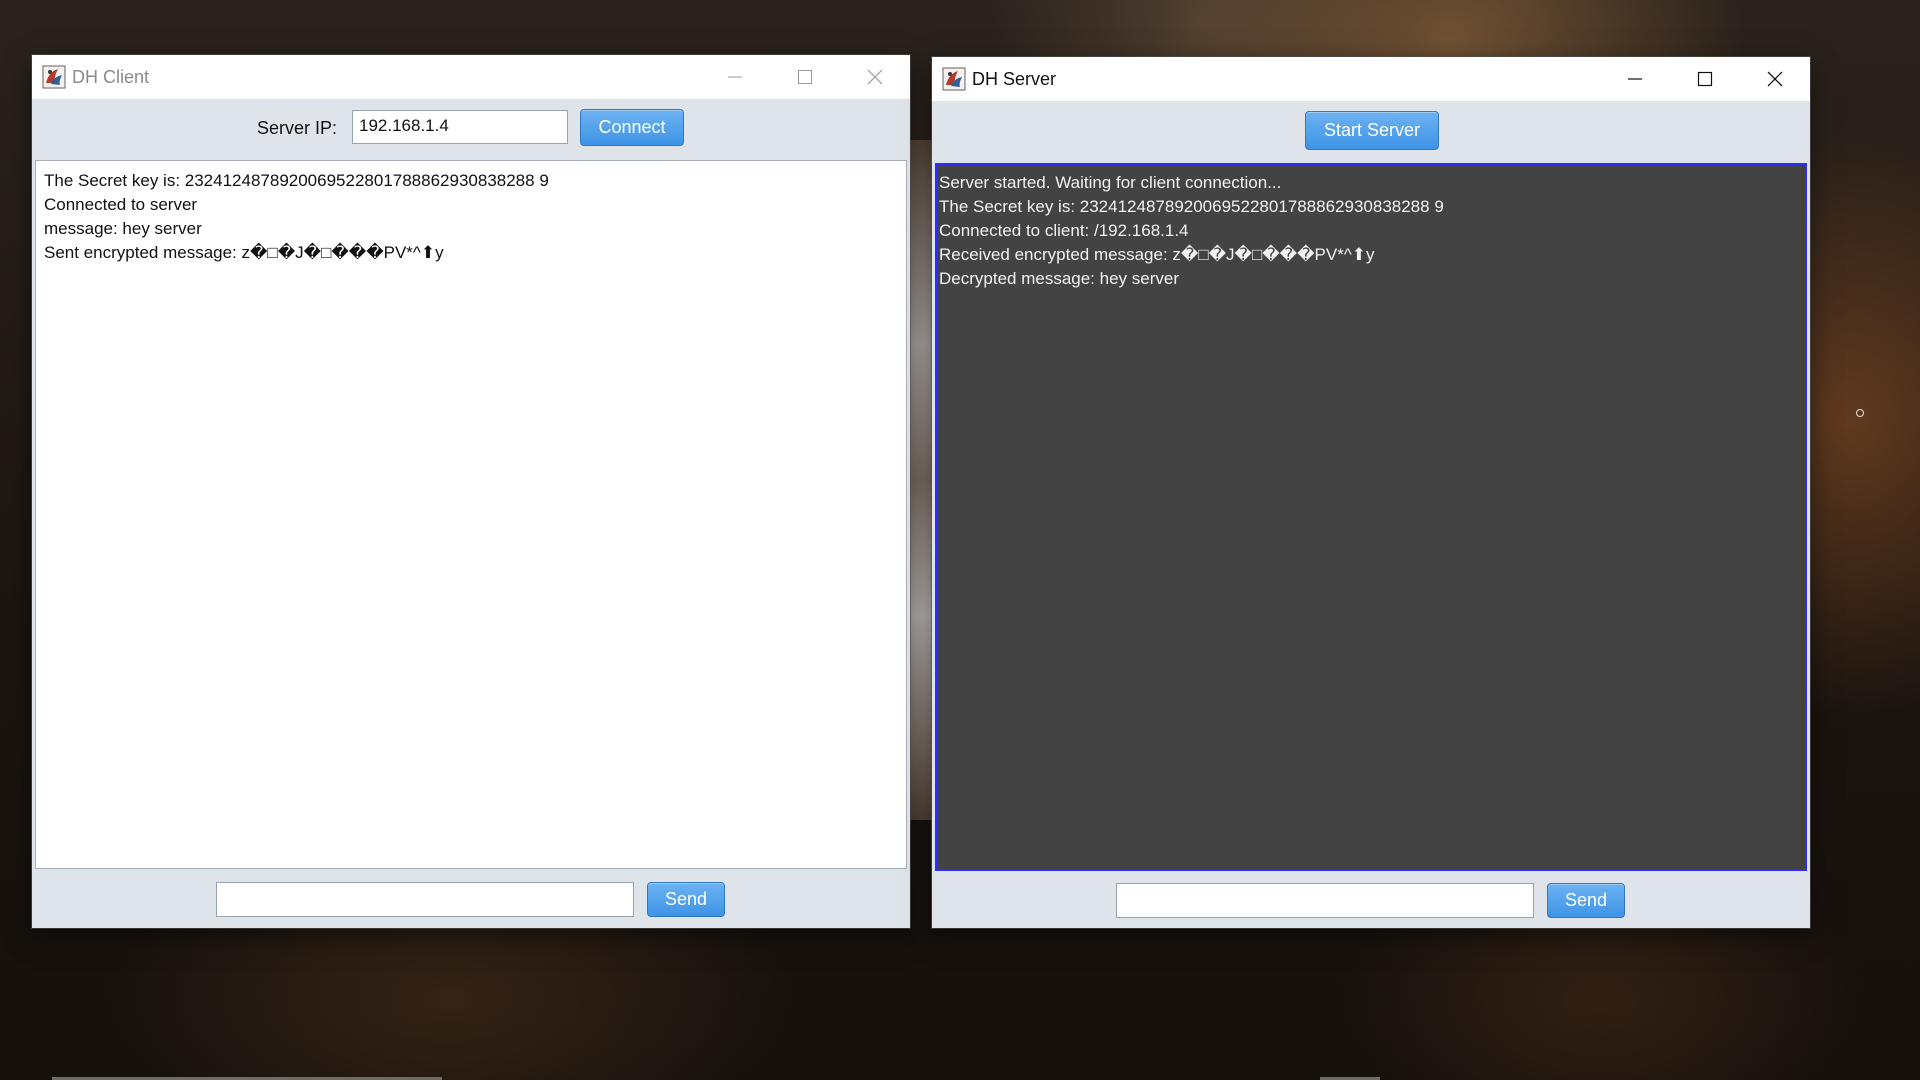 The image size is (1920, 1080). Describe the element at coordinates (471, 77) in the screenshot. I see `client-titlebar: DH Client` at that location.